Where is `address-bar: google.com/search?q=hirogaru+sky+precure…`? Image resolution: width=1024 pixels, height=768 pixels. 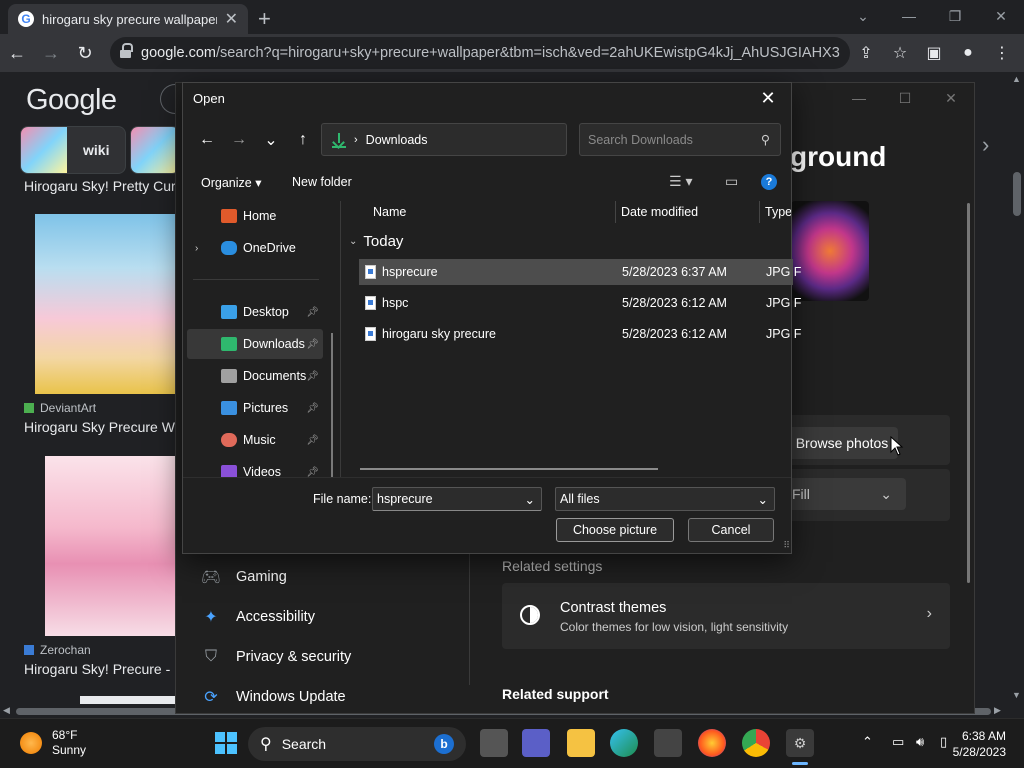
address-bar: google.com/search?q=hirogaru+sky+precure… is located at coordinates (480, 53).